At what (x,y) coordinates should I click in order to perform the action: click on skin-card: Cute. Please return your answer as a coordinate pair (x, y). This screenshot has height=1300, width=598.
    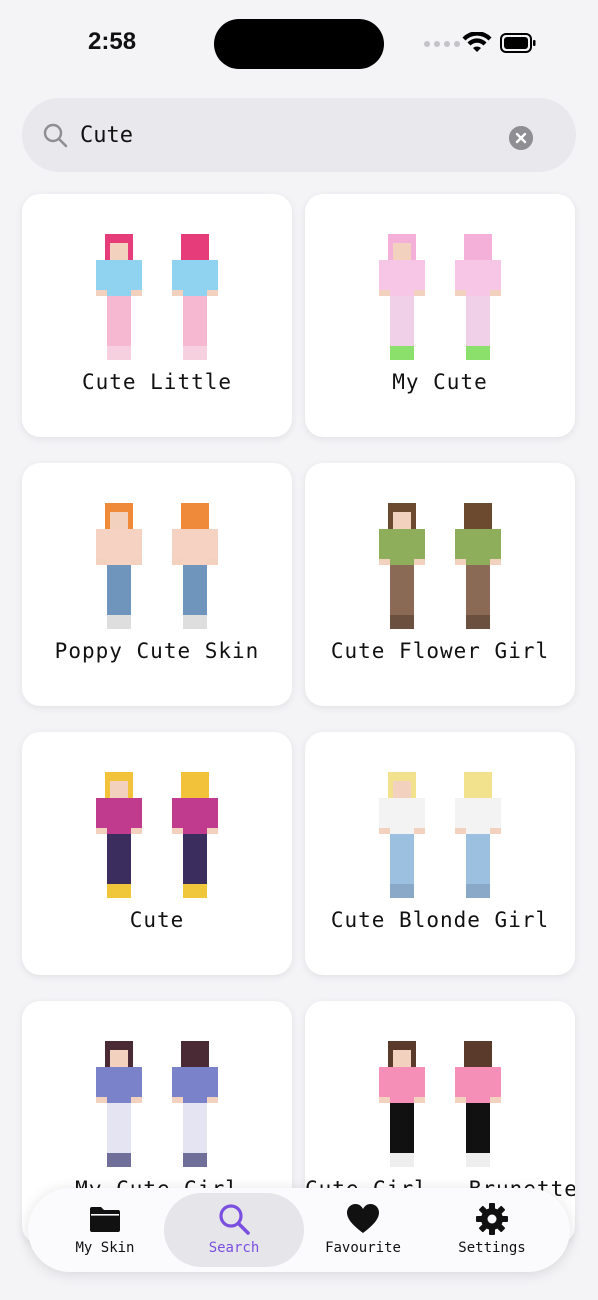
    Looking at the image, I should click on (157, 853).